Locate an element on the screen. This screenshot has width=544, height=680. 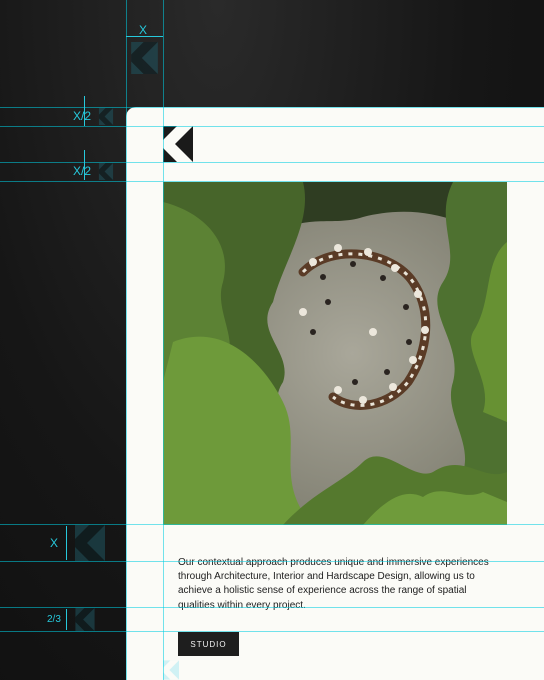
k-monogram-icon is located at coordinates (178, 144).